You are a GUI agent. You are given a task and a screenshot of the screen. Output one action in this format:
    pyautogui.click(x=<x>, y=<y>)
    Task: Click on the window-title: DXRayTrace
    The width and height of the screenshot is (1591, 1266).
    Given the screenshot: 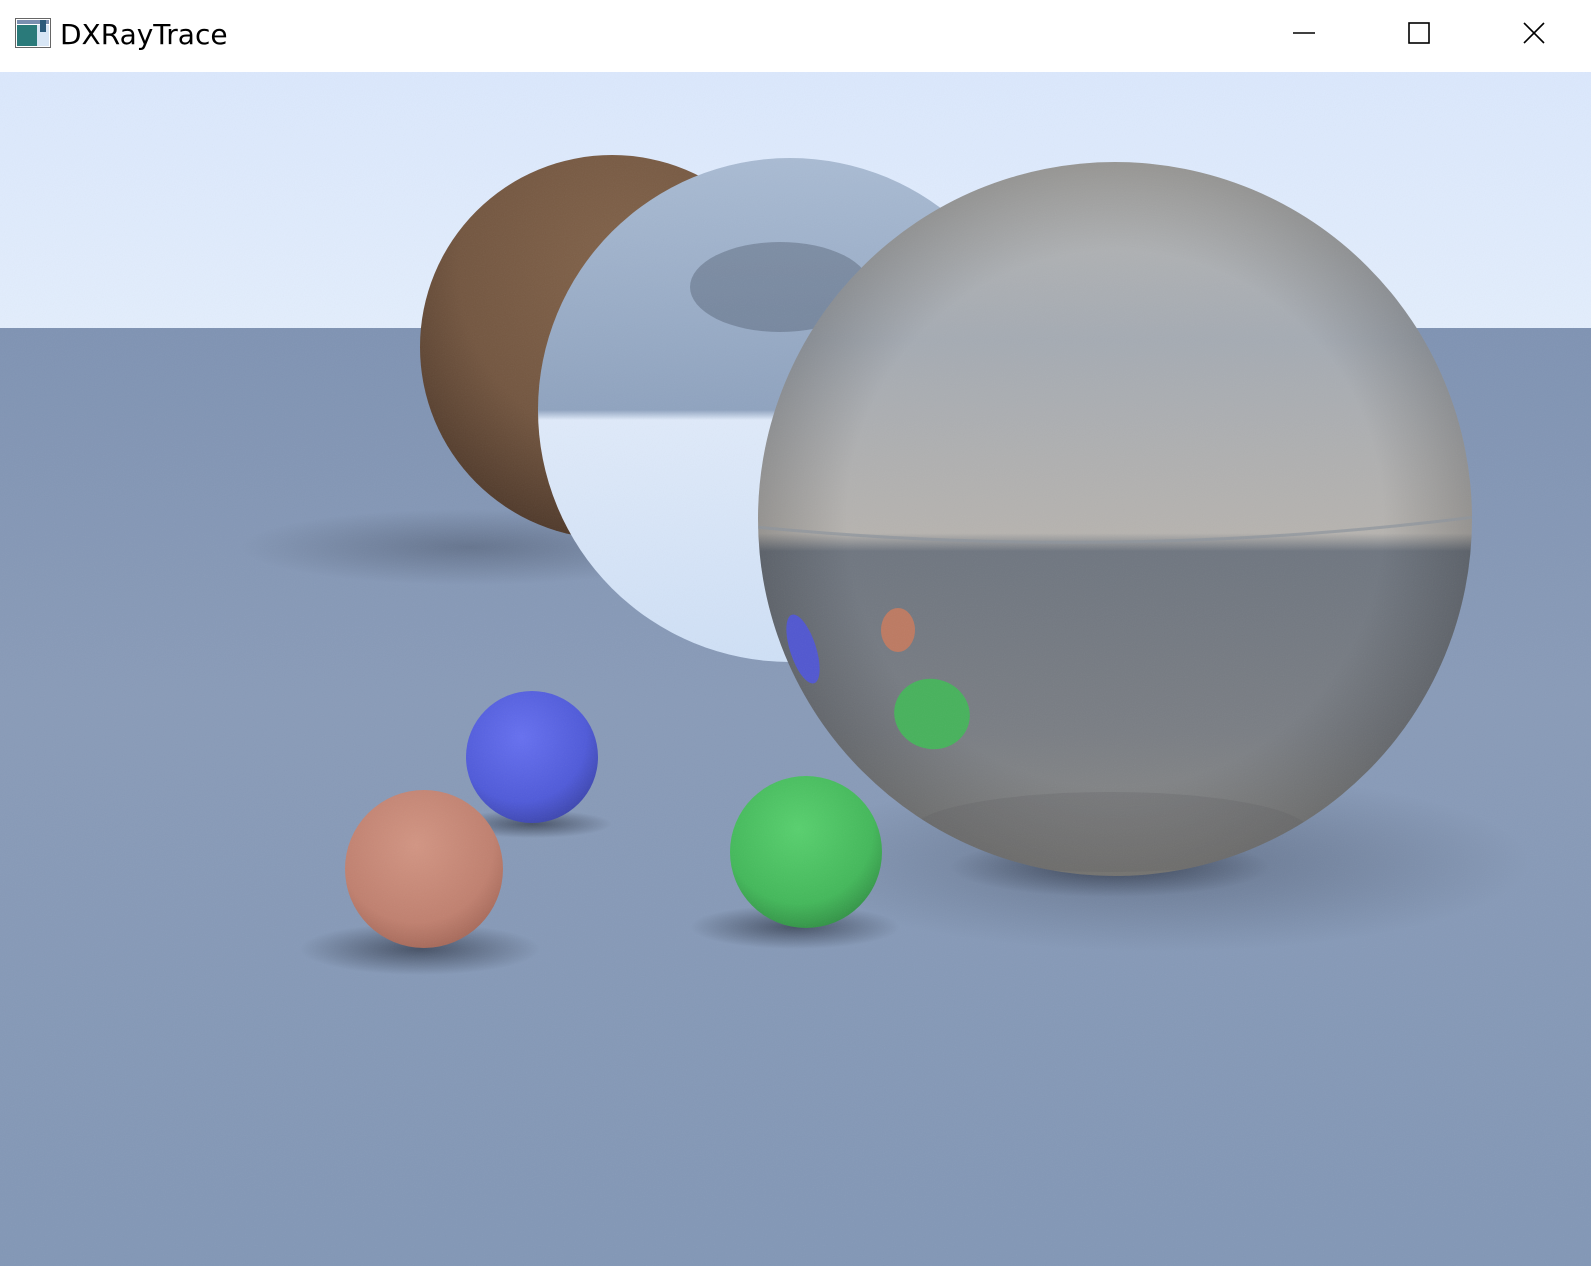 What is the action you would take?
    pyautogui.click(x=144, y=34)
    